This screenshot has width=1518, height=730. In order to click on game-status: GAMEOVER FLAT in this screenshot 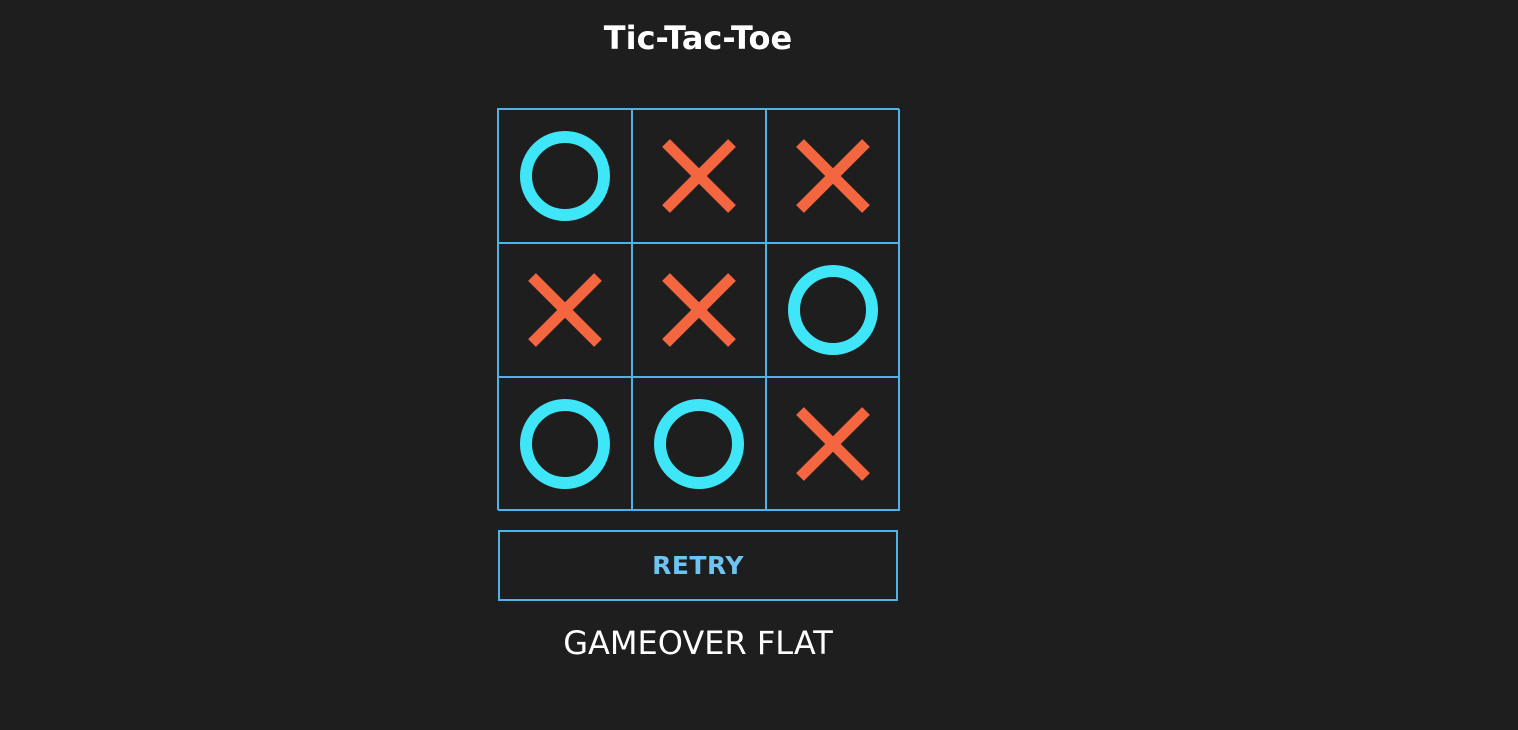, I will do `click(698, 643)`.